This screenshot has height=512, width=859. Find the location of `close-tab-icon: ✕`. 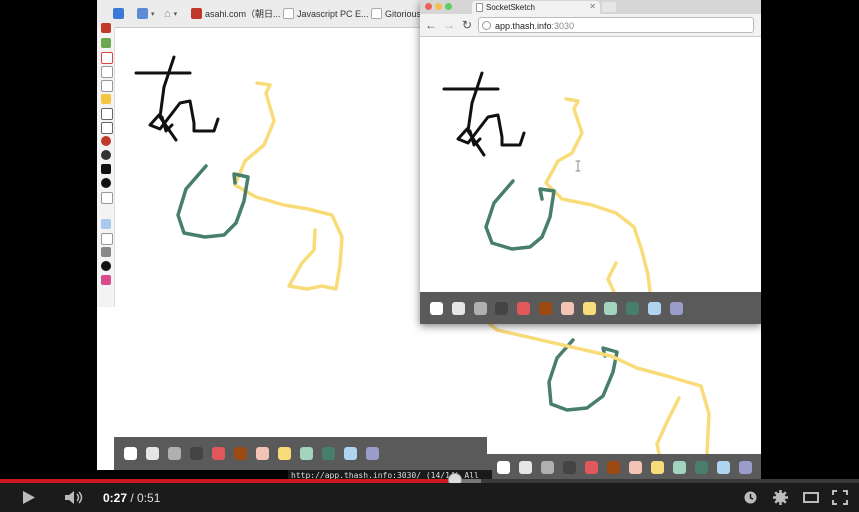

close-tab-icon: ✕ is located at coordinates (592, 6).